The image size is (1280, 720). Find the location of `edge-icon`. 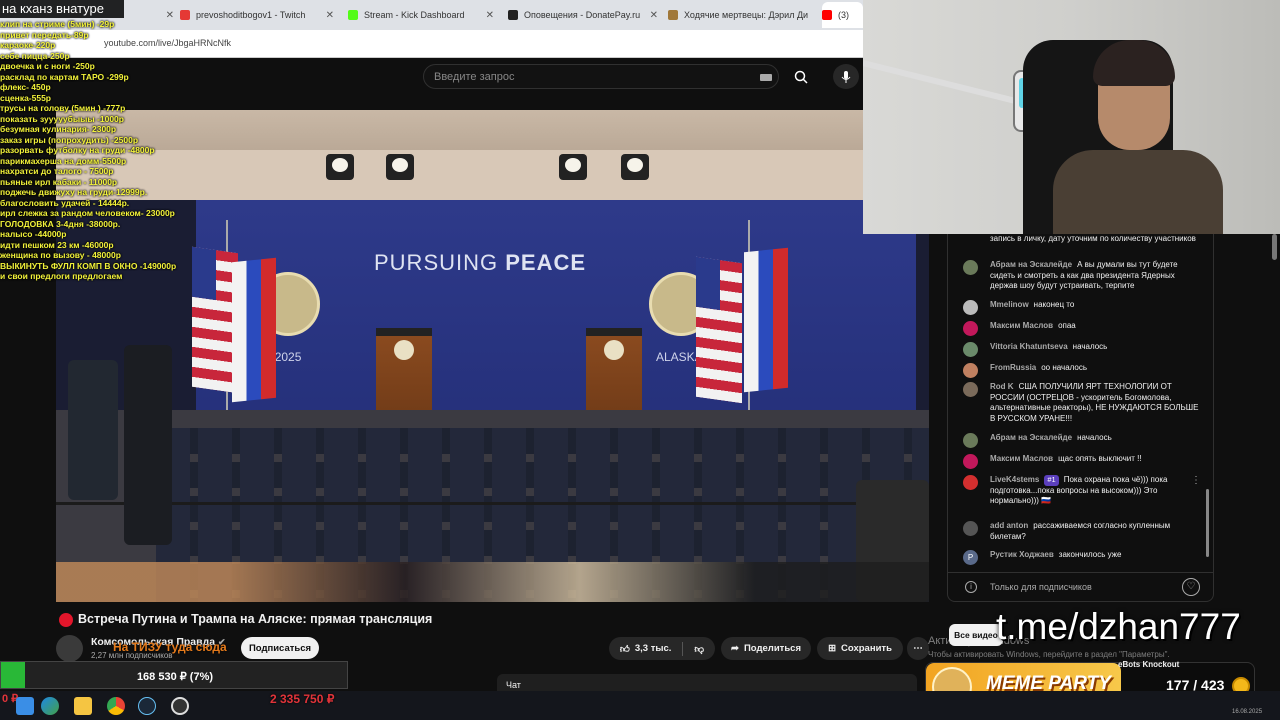

edge-icon is located at coordinates (50, 706).